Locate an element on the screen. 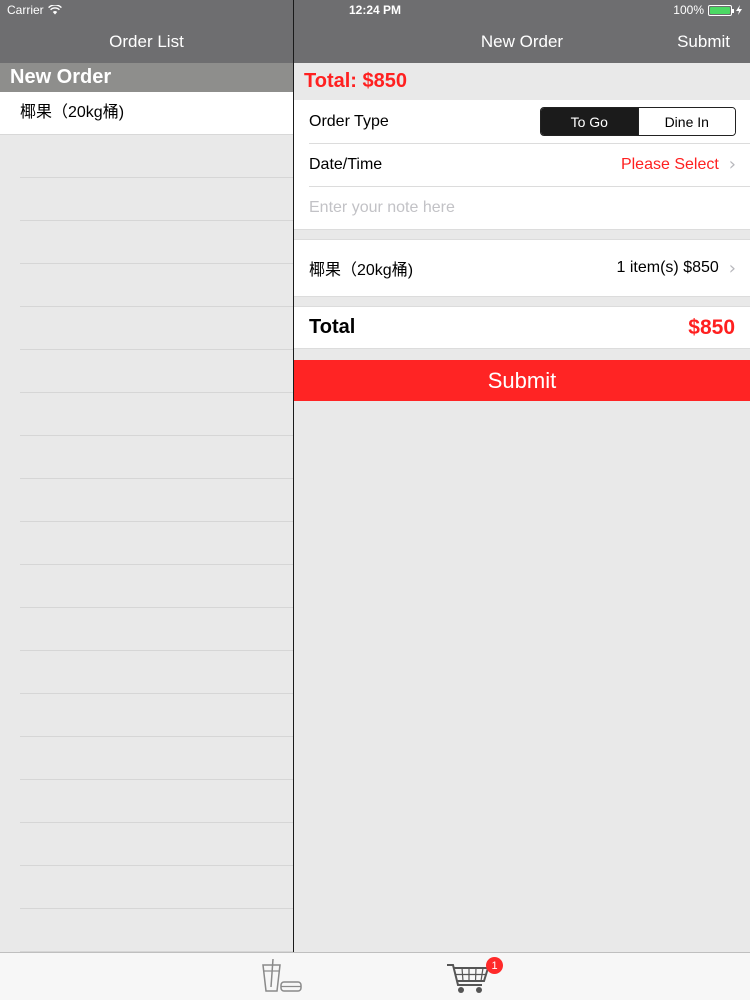 The height and width of the screenshot is (1000, 750). battery-icon is located at coordinates (721, 10).